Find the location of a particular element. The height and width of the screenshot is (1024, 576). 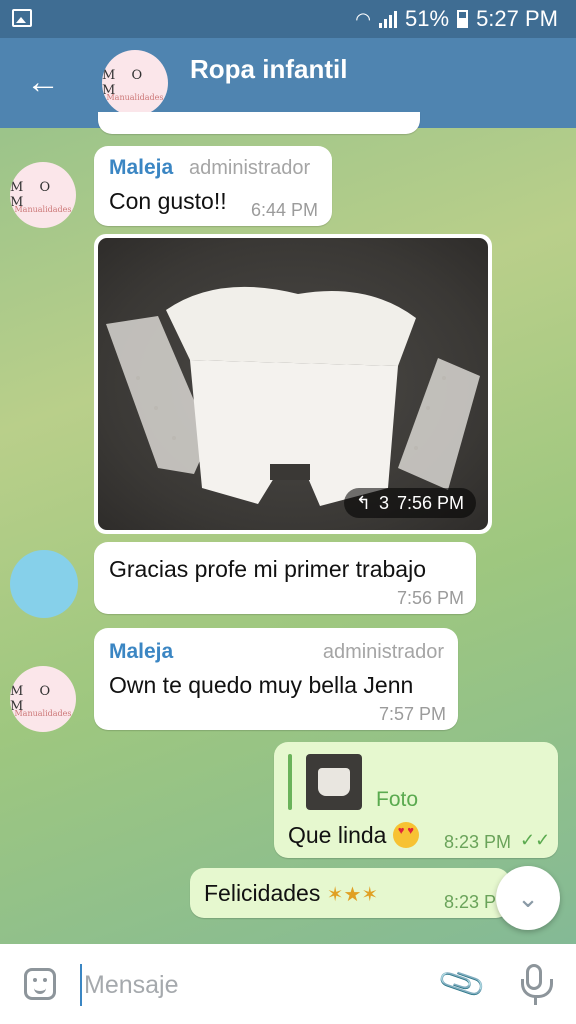

reply-count: 3 is located at coordinates (383, 502).